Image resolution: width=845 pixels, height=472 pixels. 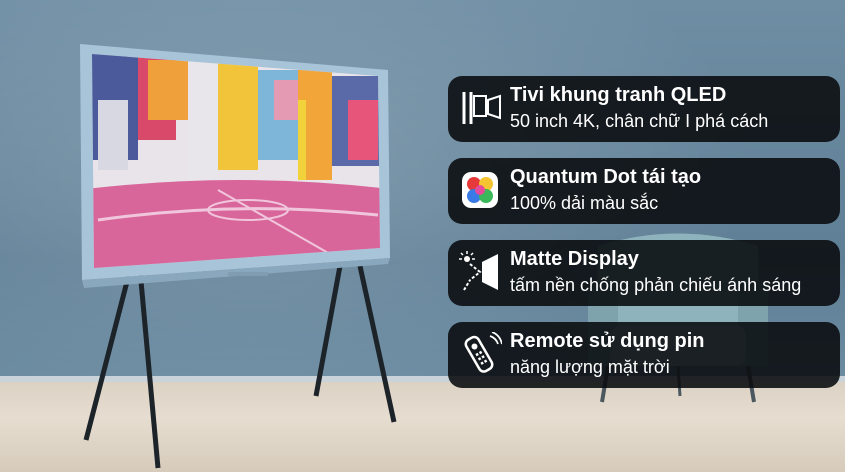 I want to click on feature-subtitle: 100% dải màu sắc, so click(x=584, y=203).